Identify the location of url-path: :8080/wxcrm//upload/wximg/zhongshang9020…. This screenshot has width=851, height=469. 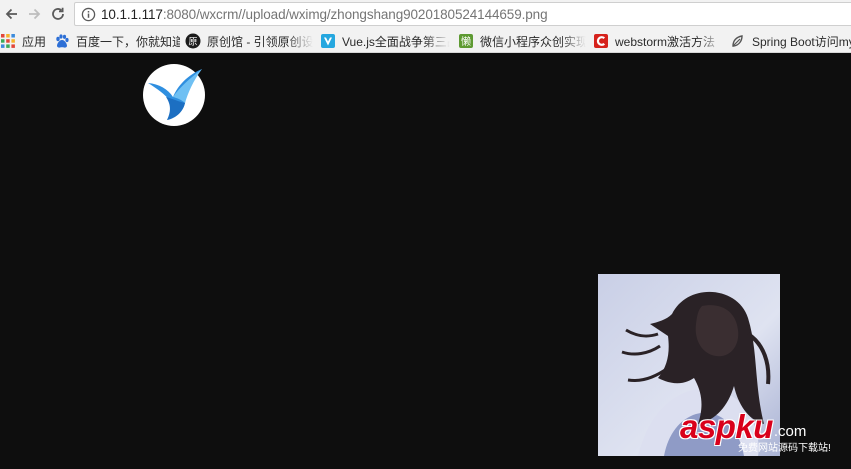
(355, 14).